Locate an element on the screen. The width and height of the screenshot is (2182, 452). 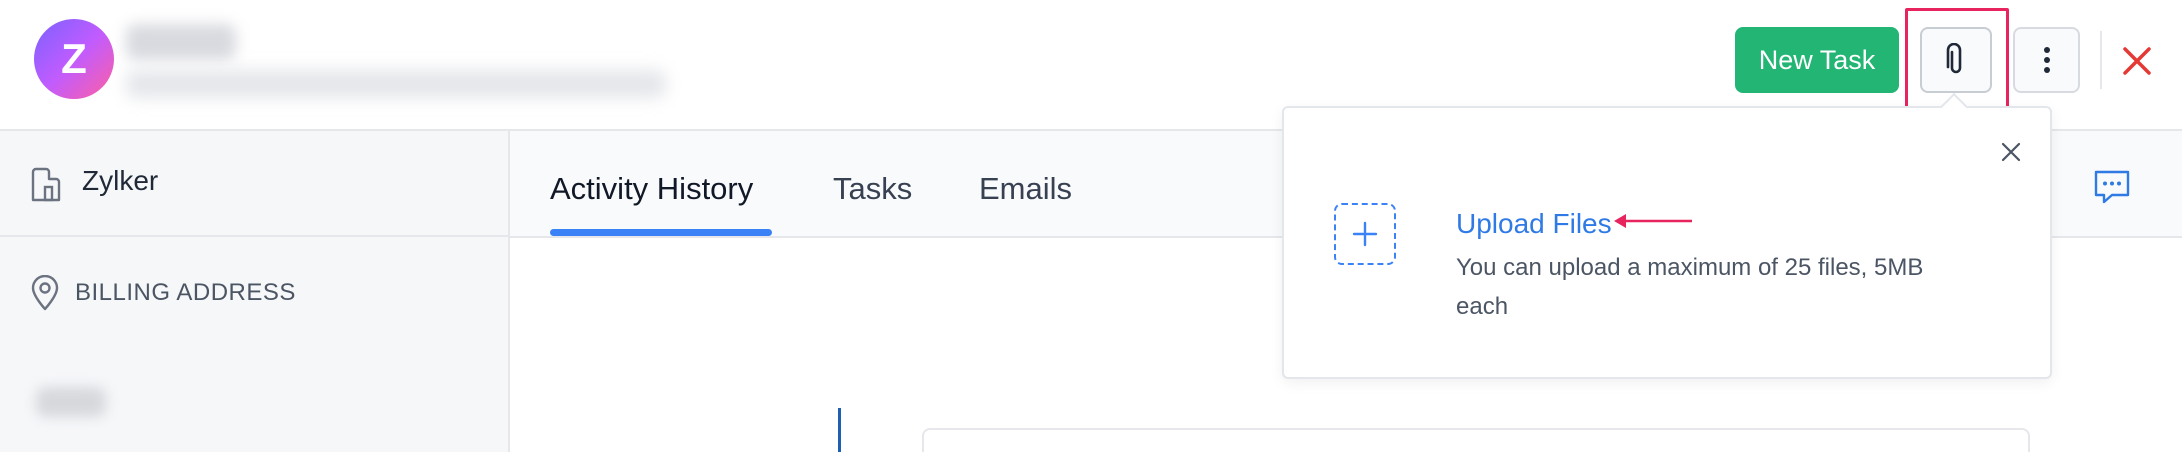
building-icon is located at coordinates (46, 184).